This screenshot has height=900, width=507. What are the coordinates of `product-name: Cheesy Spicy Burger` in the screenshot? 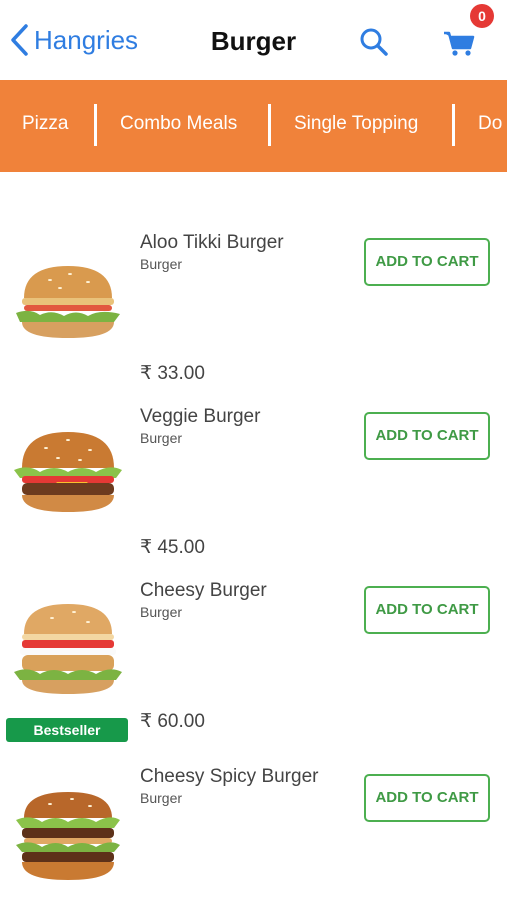 It's located at (229, 776).